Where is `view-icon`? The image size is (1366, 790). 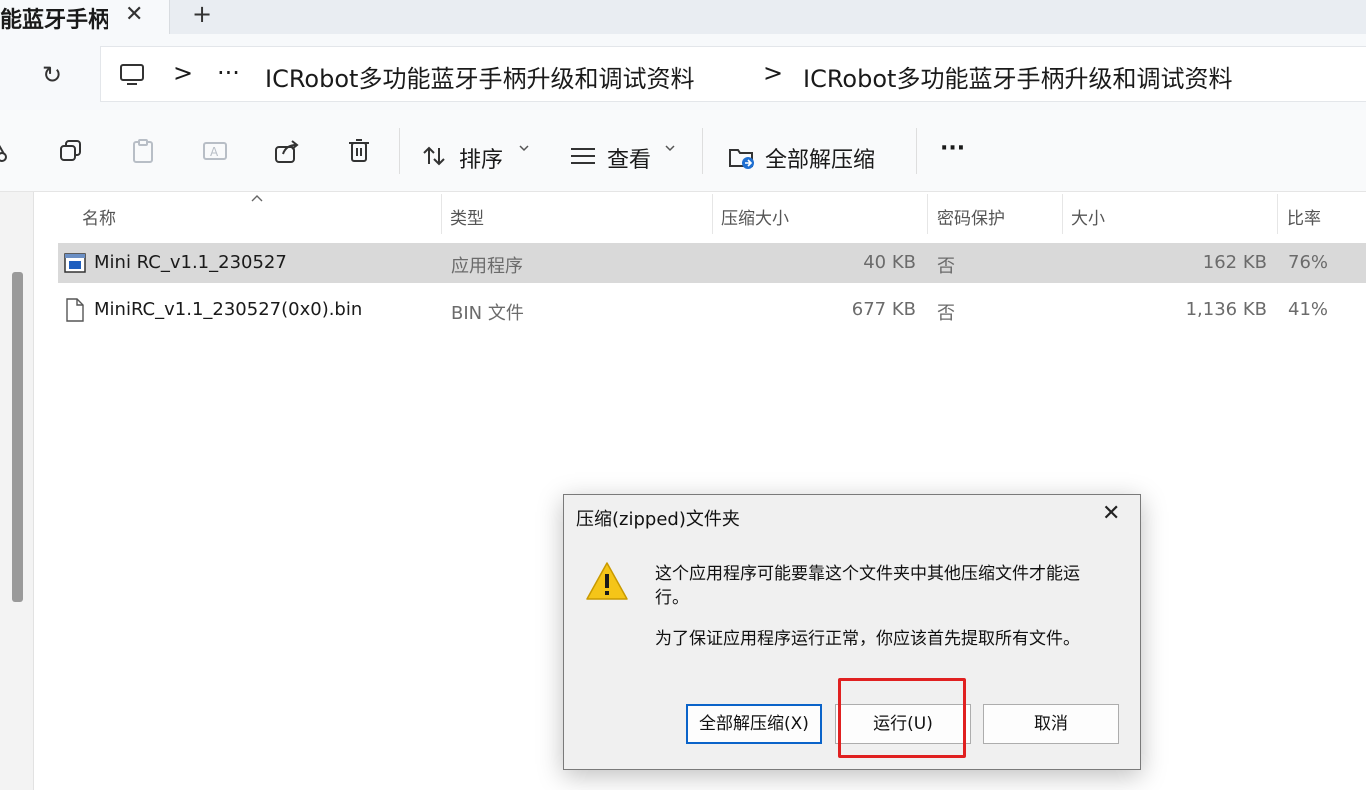
view-icon is located at coordinates (583, 156).